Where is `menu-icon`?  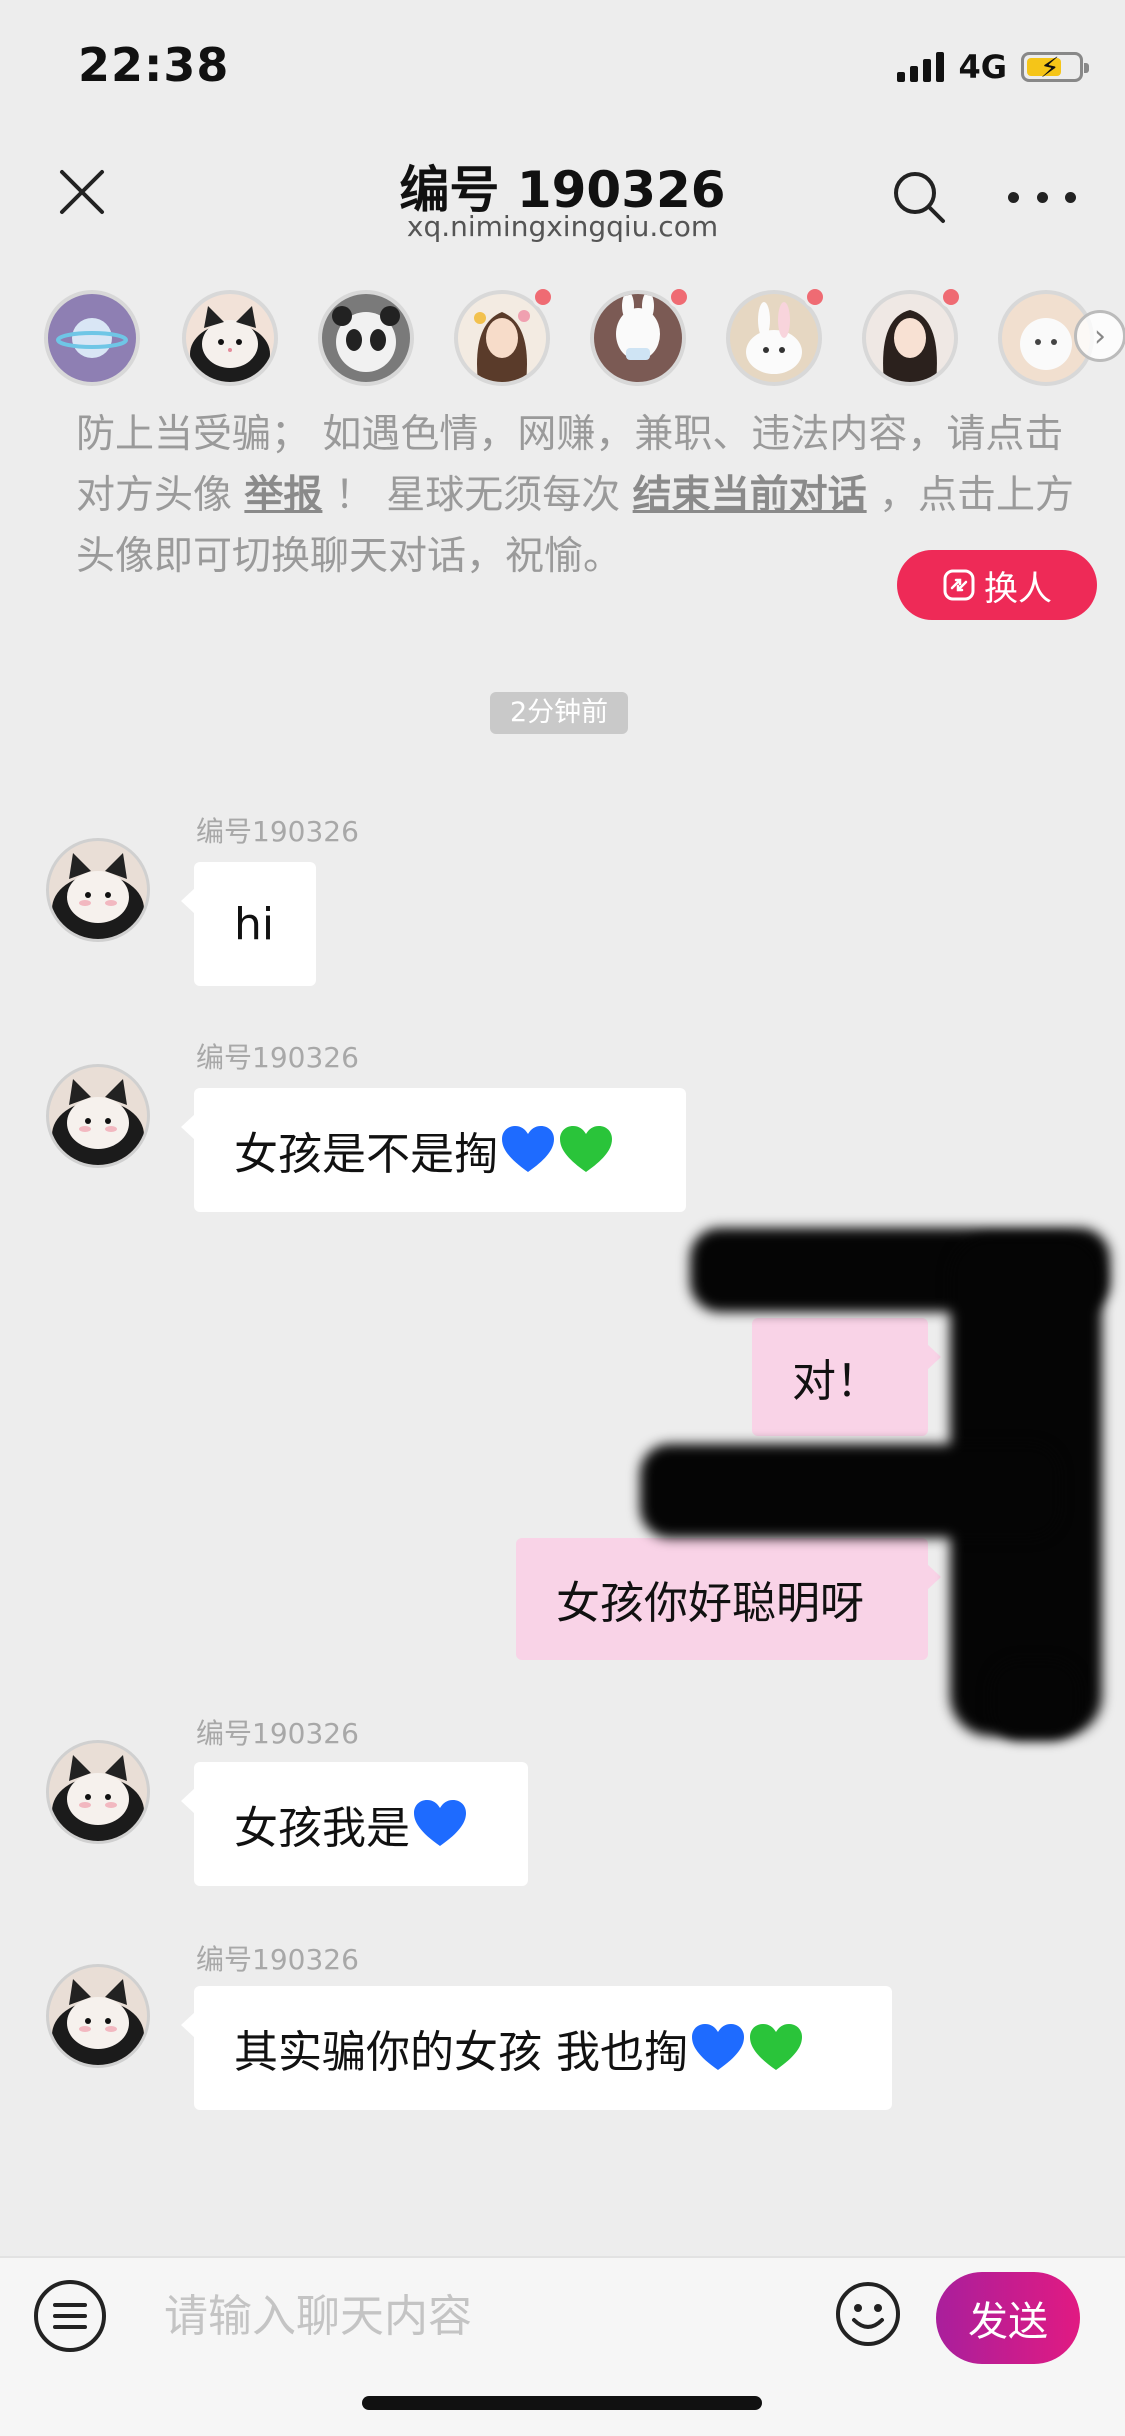
menu-icon is located at coordinates (70, 2316).